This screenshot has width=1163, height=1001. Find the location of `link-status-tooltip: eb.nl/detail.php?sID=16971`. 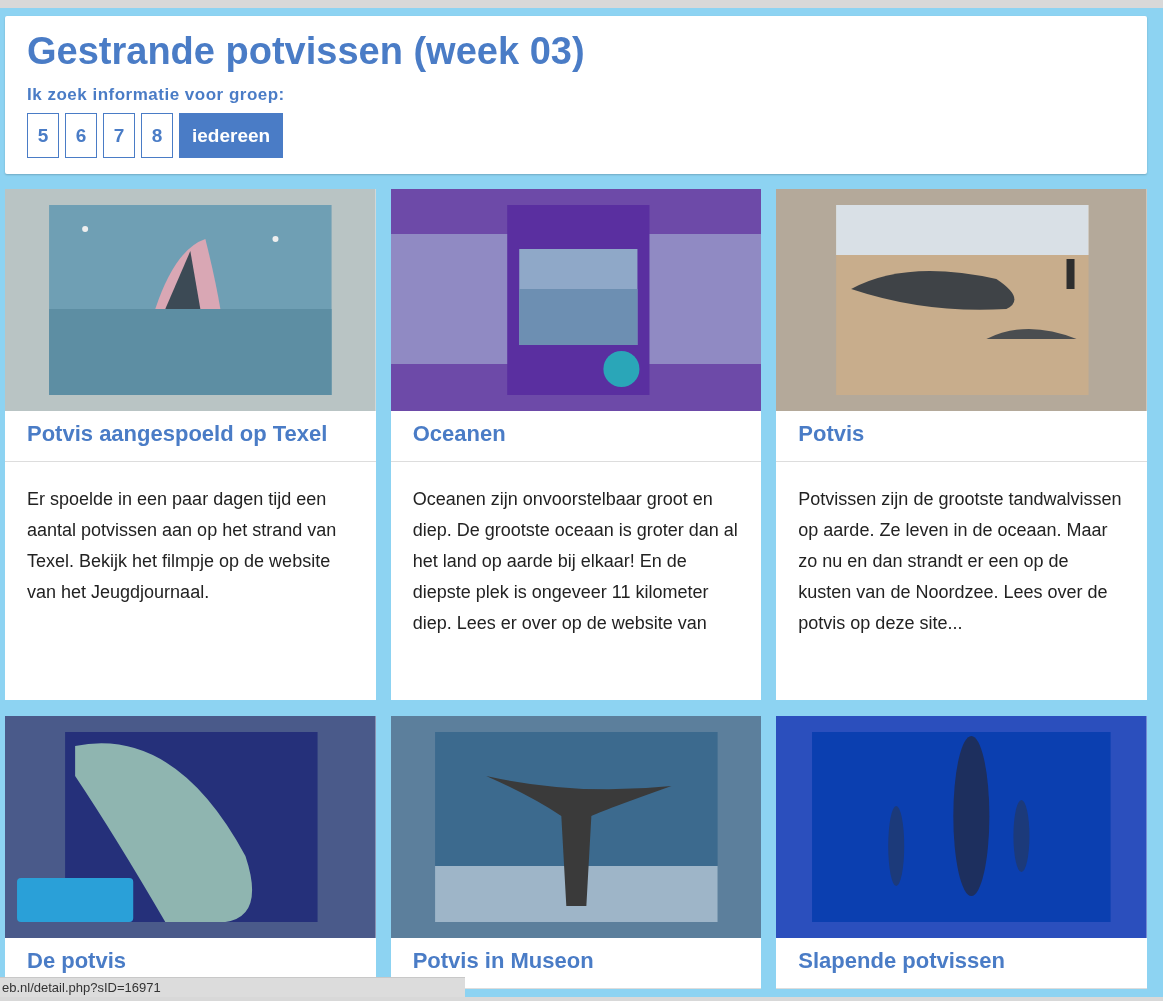

link-status-tooltip: eb.nl/detail.php?sID=16971 is located at coordinates (232, 987).